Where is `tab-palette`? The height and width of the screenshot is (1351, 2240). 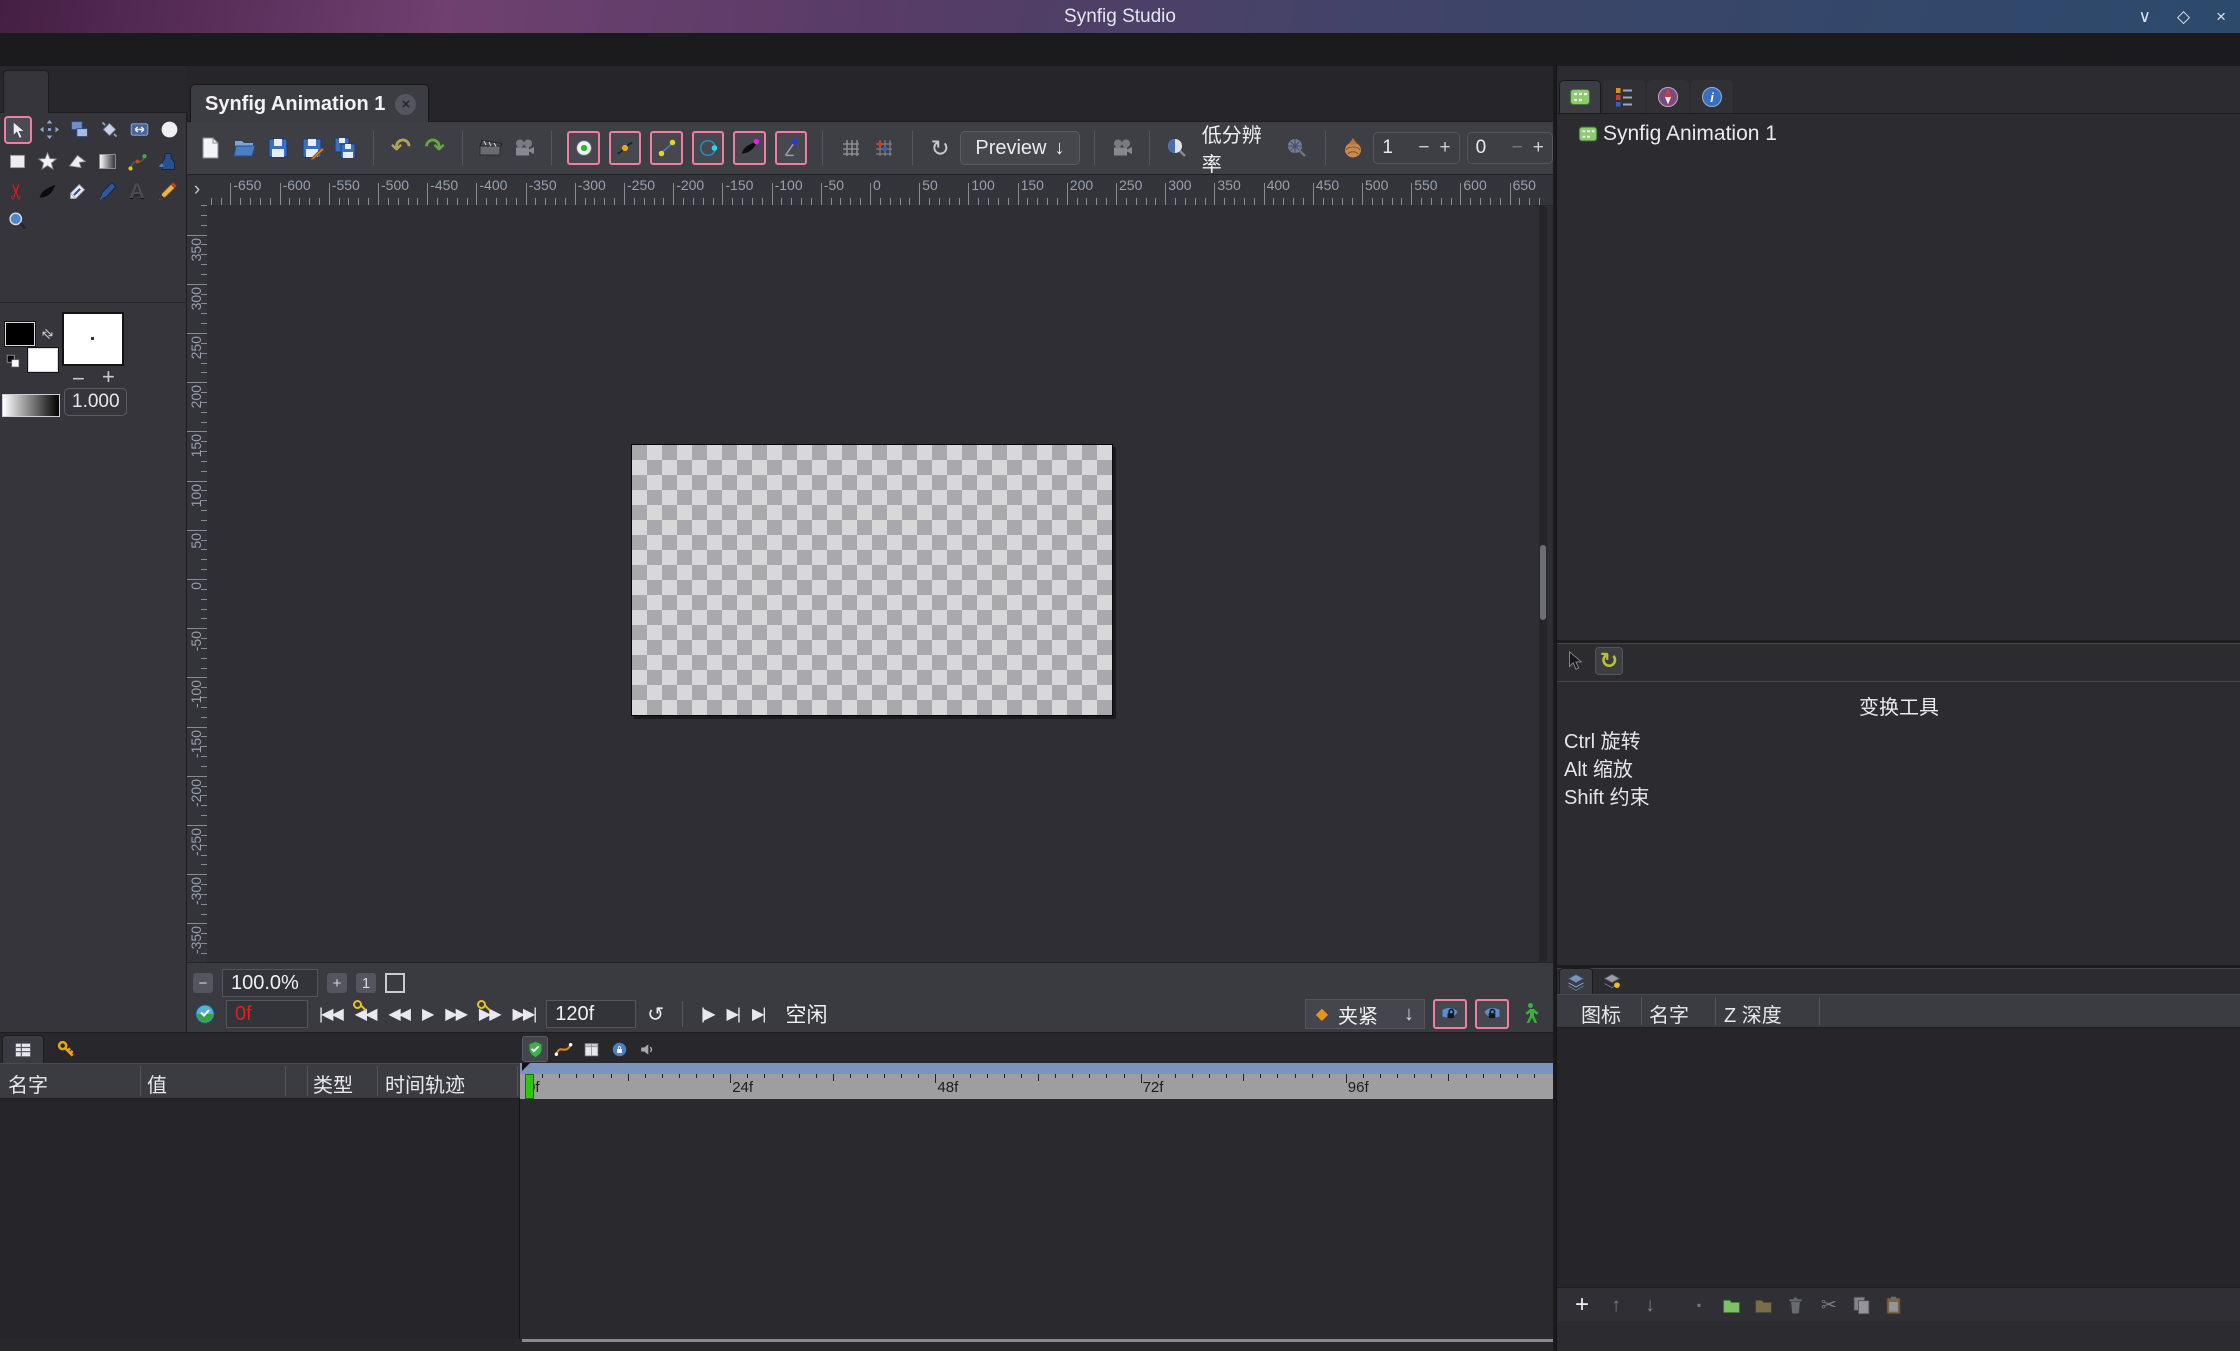 tab-palette is located at coordinates (1624, 96).